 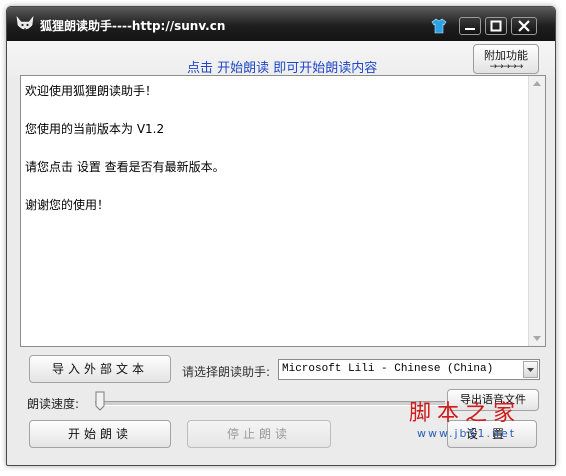 I want to click on sub-header: 点击 开始朗读 即可开始朗读内容 附加功能 →→→→→, so click(x=281, y=59).